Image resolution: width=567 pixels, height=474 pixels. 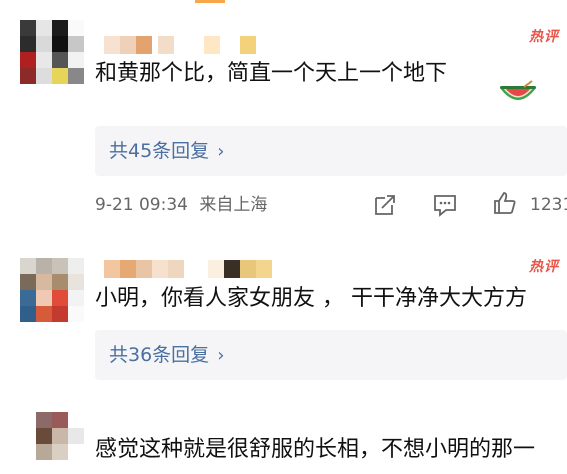 I want to click on source-location: 来自上海, so click(x=233, y=205).